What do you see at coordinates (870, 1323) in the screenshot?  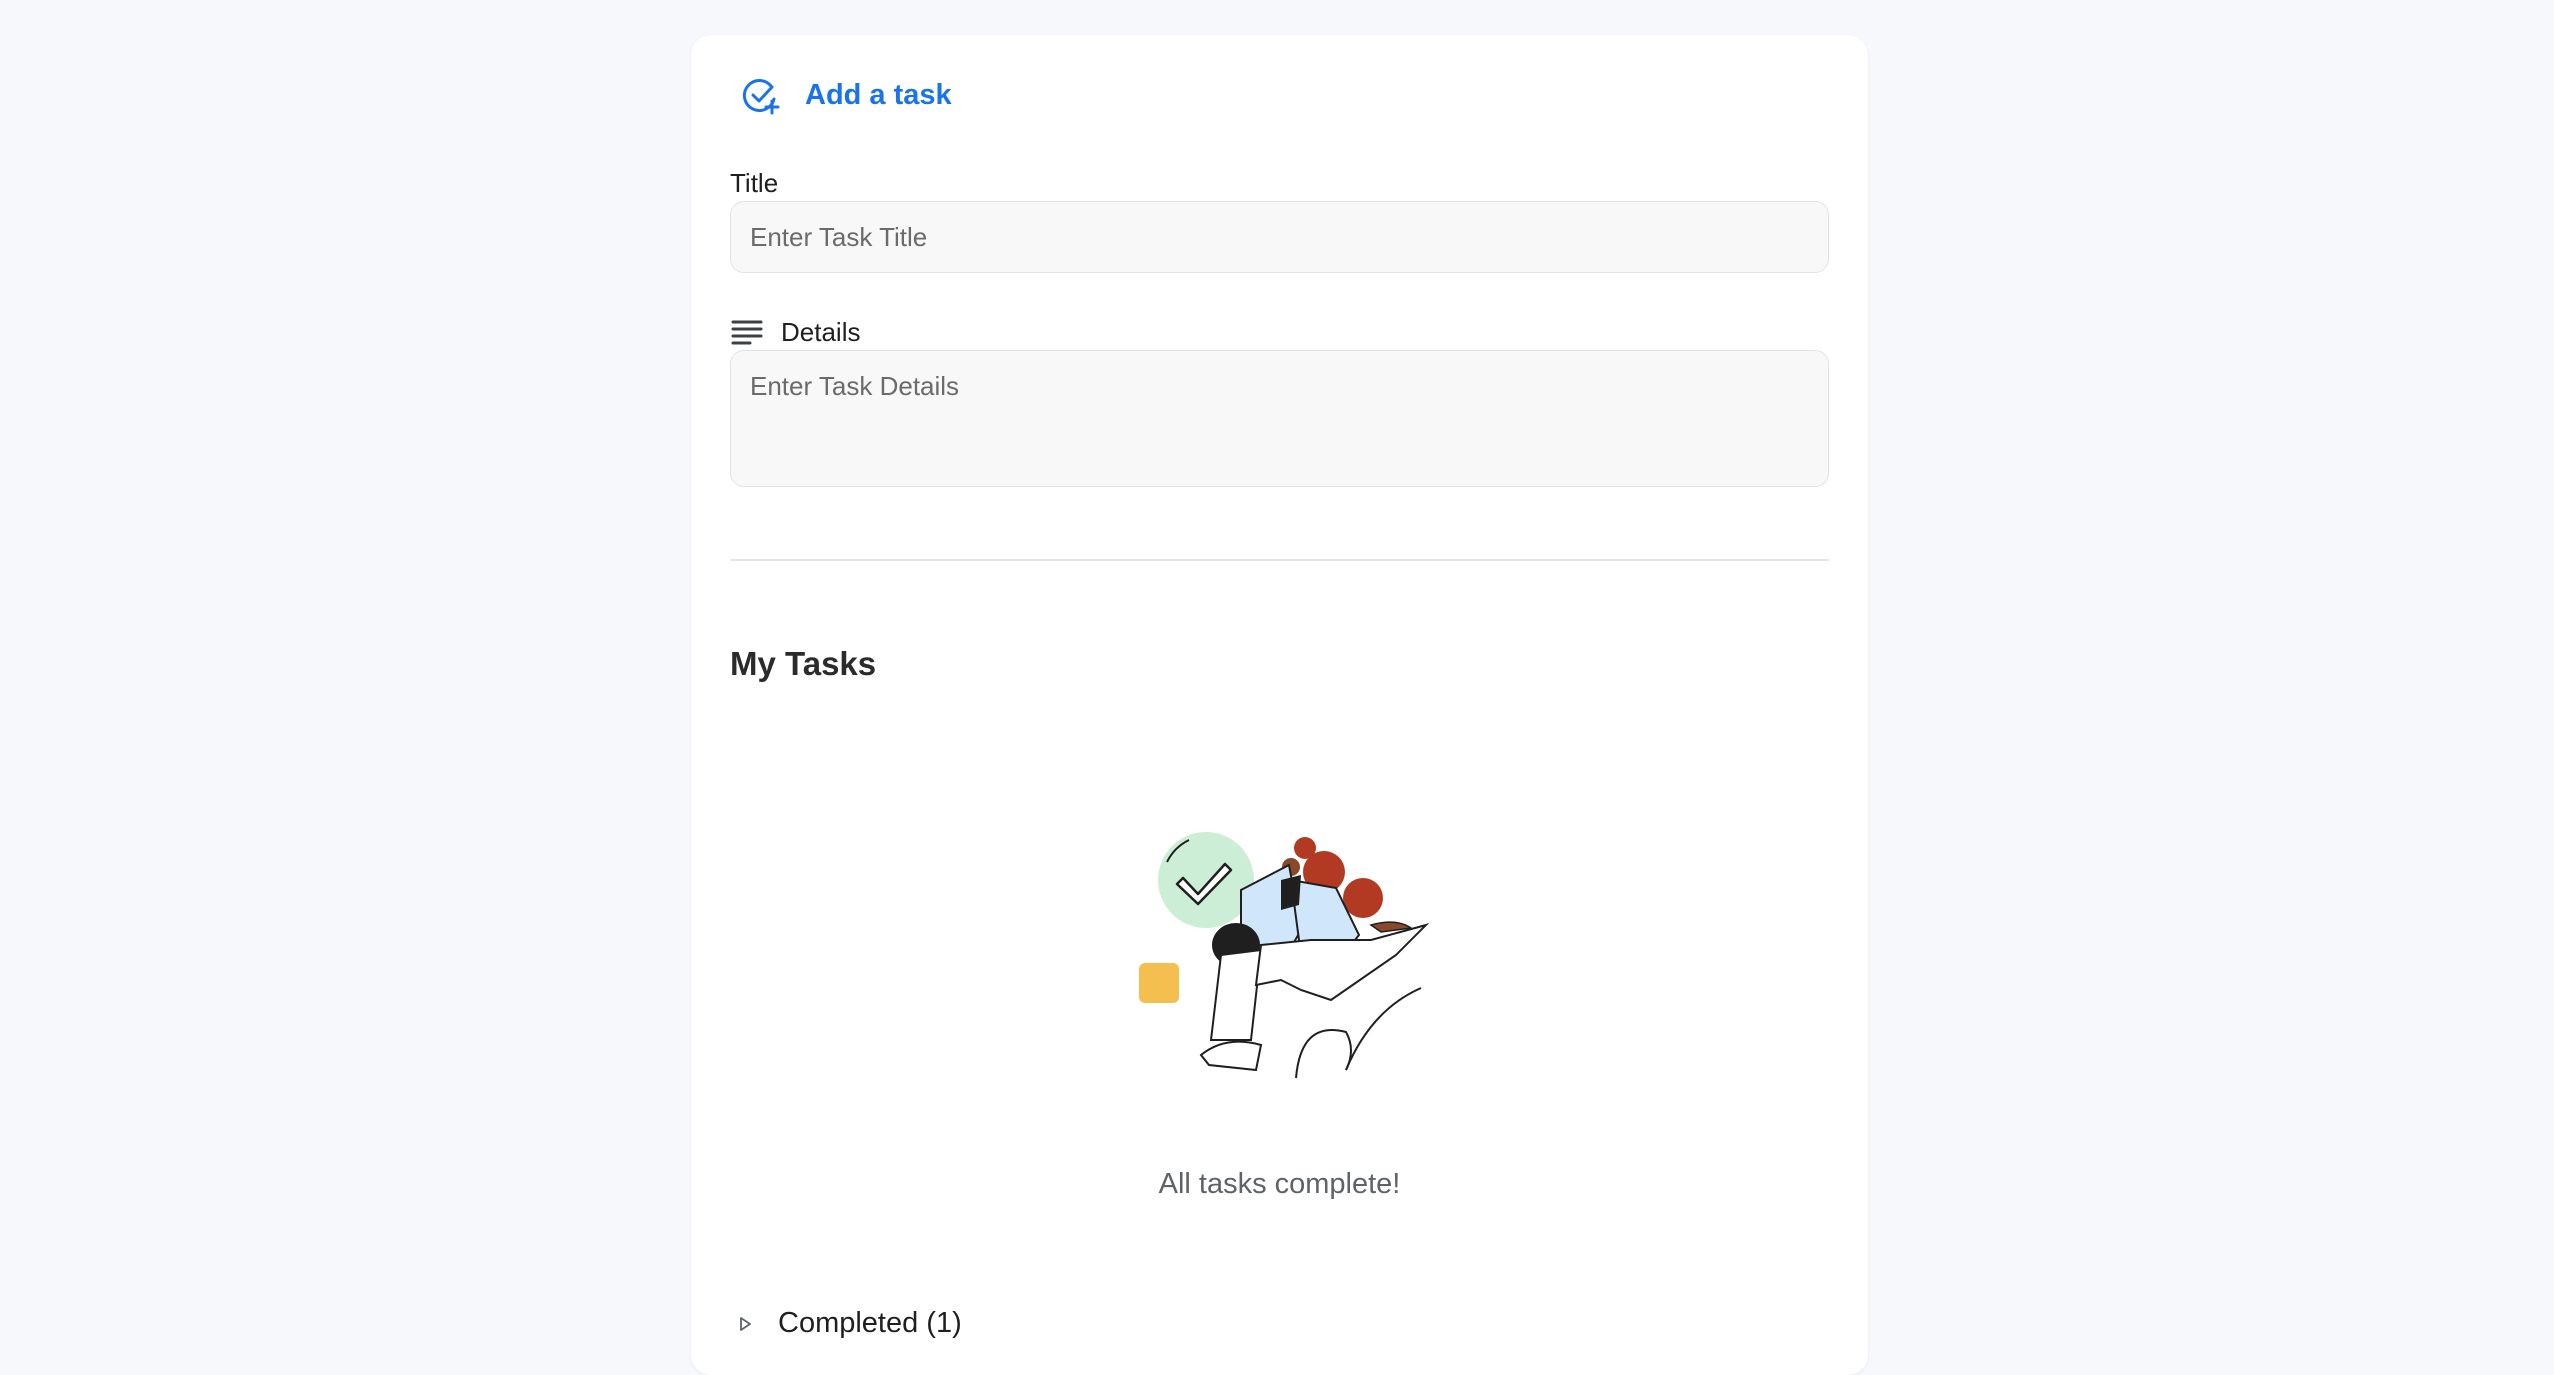 I see `completed-label: Completed (1)` at bounding box center [870, 1323].